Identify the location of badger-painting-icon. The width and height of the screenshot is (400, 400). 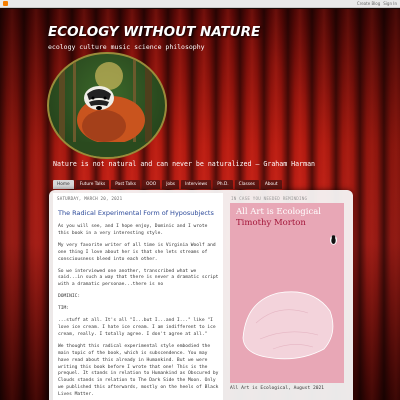
(107, 105).